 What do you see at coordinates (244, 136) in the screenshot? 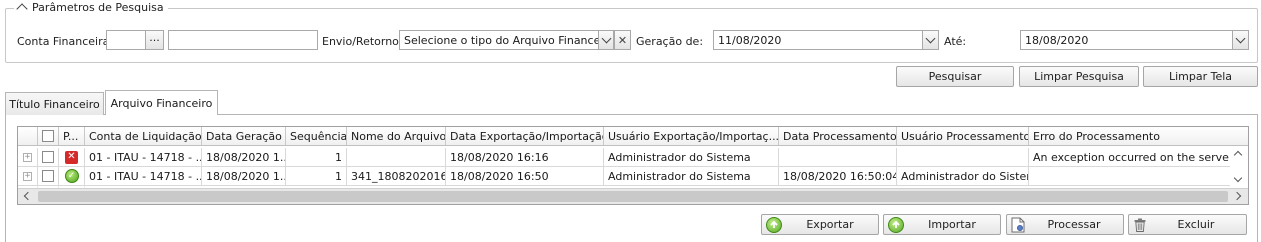
I see `column-header-data-geracao: Data Geração` at bounding box center [244, 136].